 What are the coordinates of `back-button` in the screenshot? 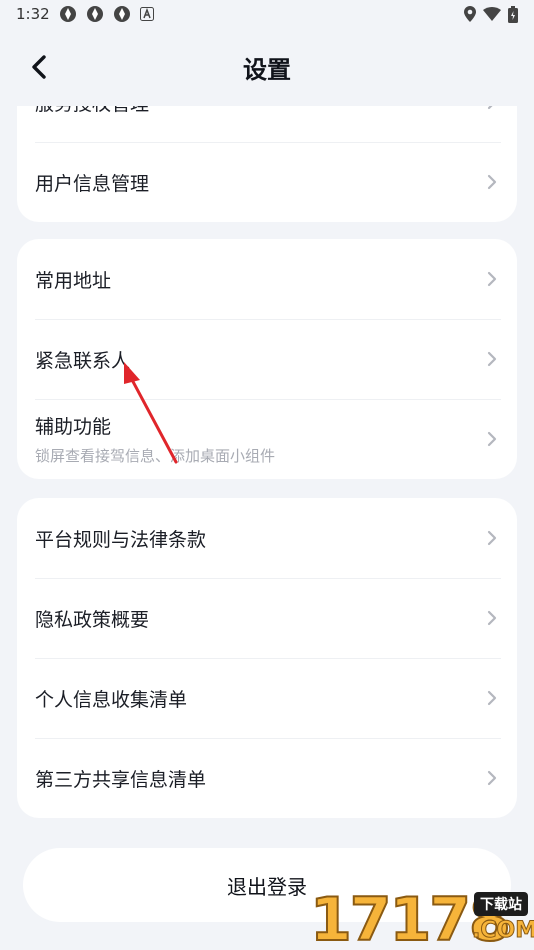 It's located at (39, 67).